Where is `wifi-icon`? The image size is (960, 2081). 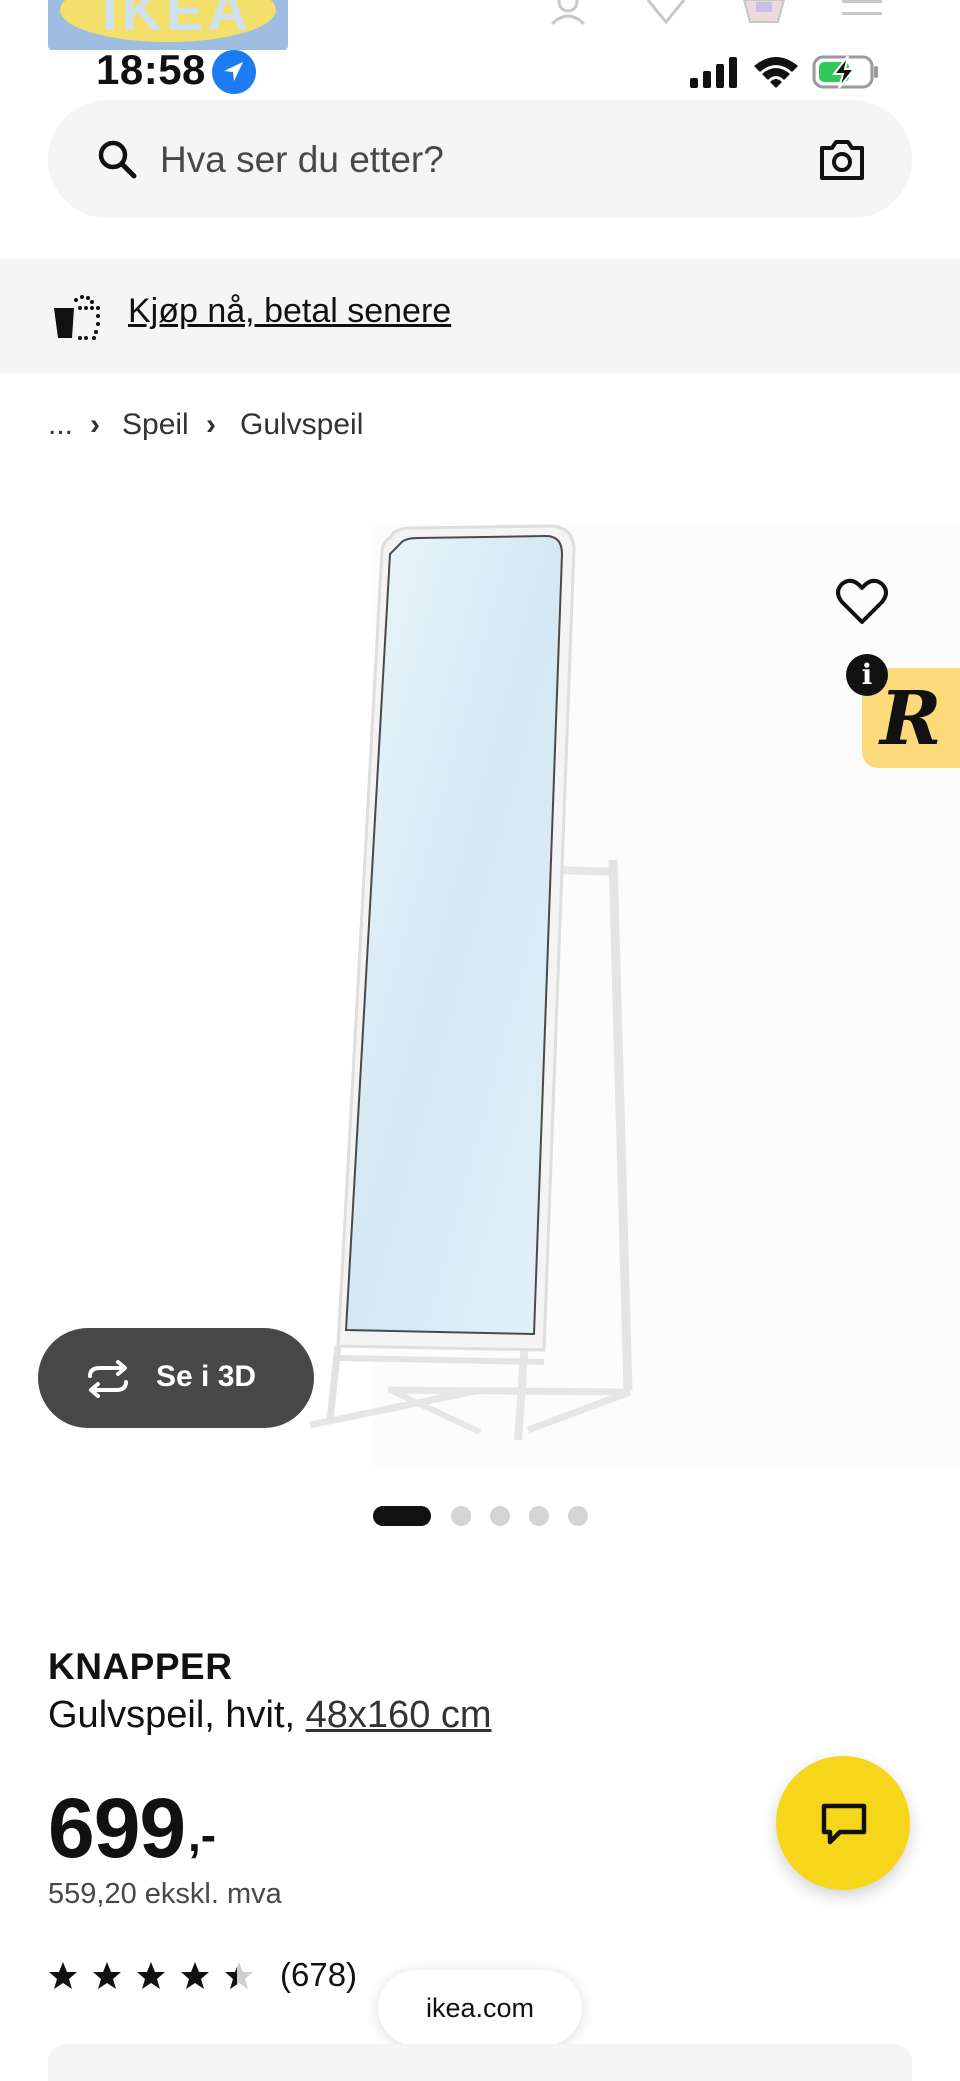
wifi-icon is located at coordinates (776, 72).